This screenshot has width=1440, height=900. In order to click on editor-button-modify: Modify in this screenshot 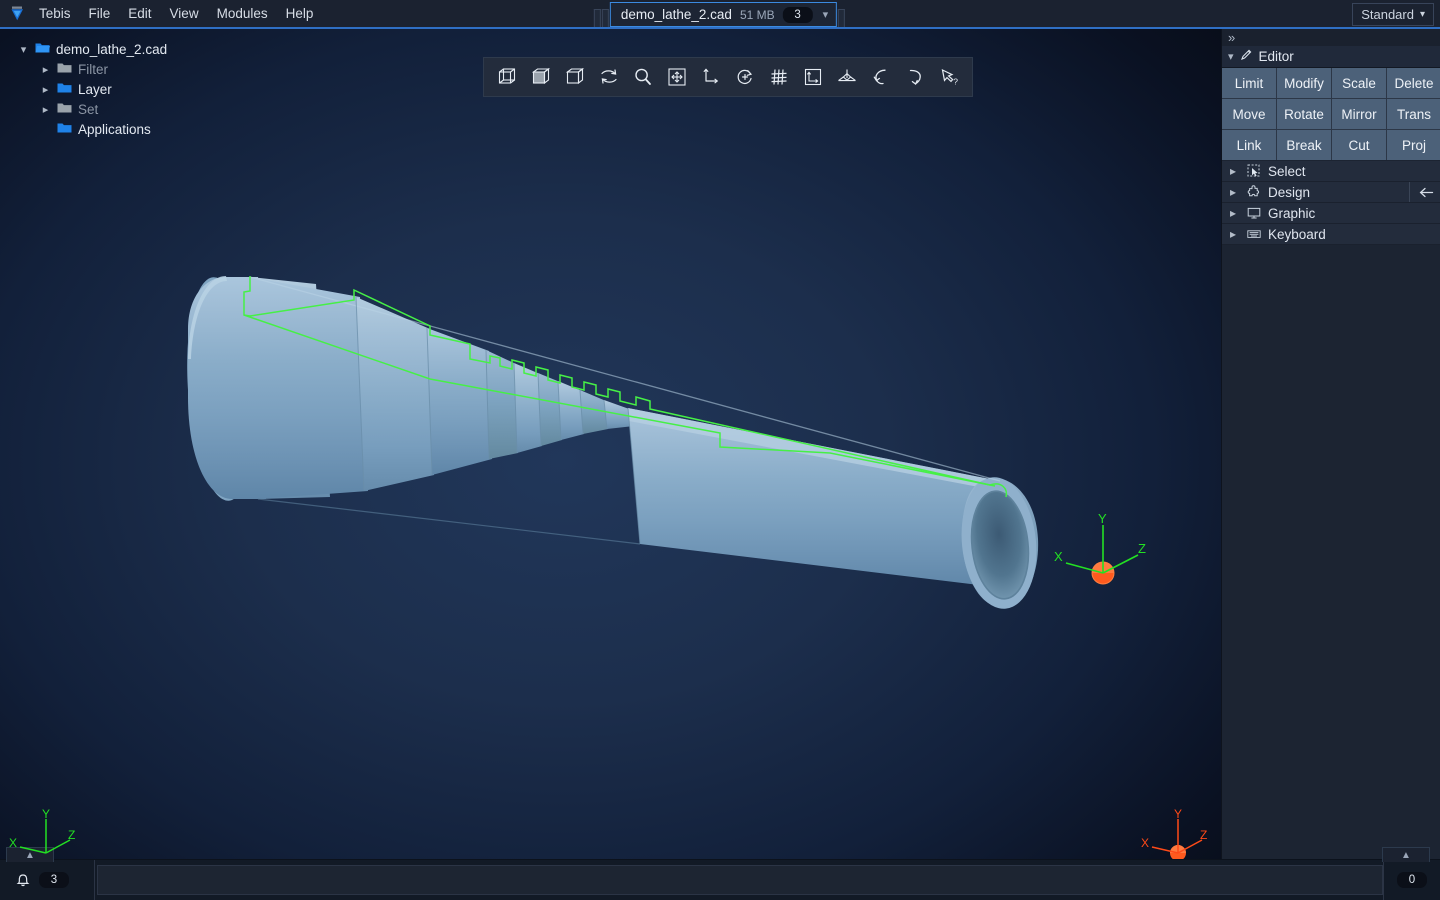, I will do `click(1304, 83)`.